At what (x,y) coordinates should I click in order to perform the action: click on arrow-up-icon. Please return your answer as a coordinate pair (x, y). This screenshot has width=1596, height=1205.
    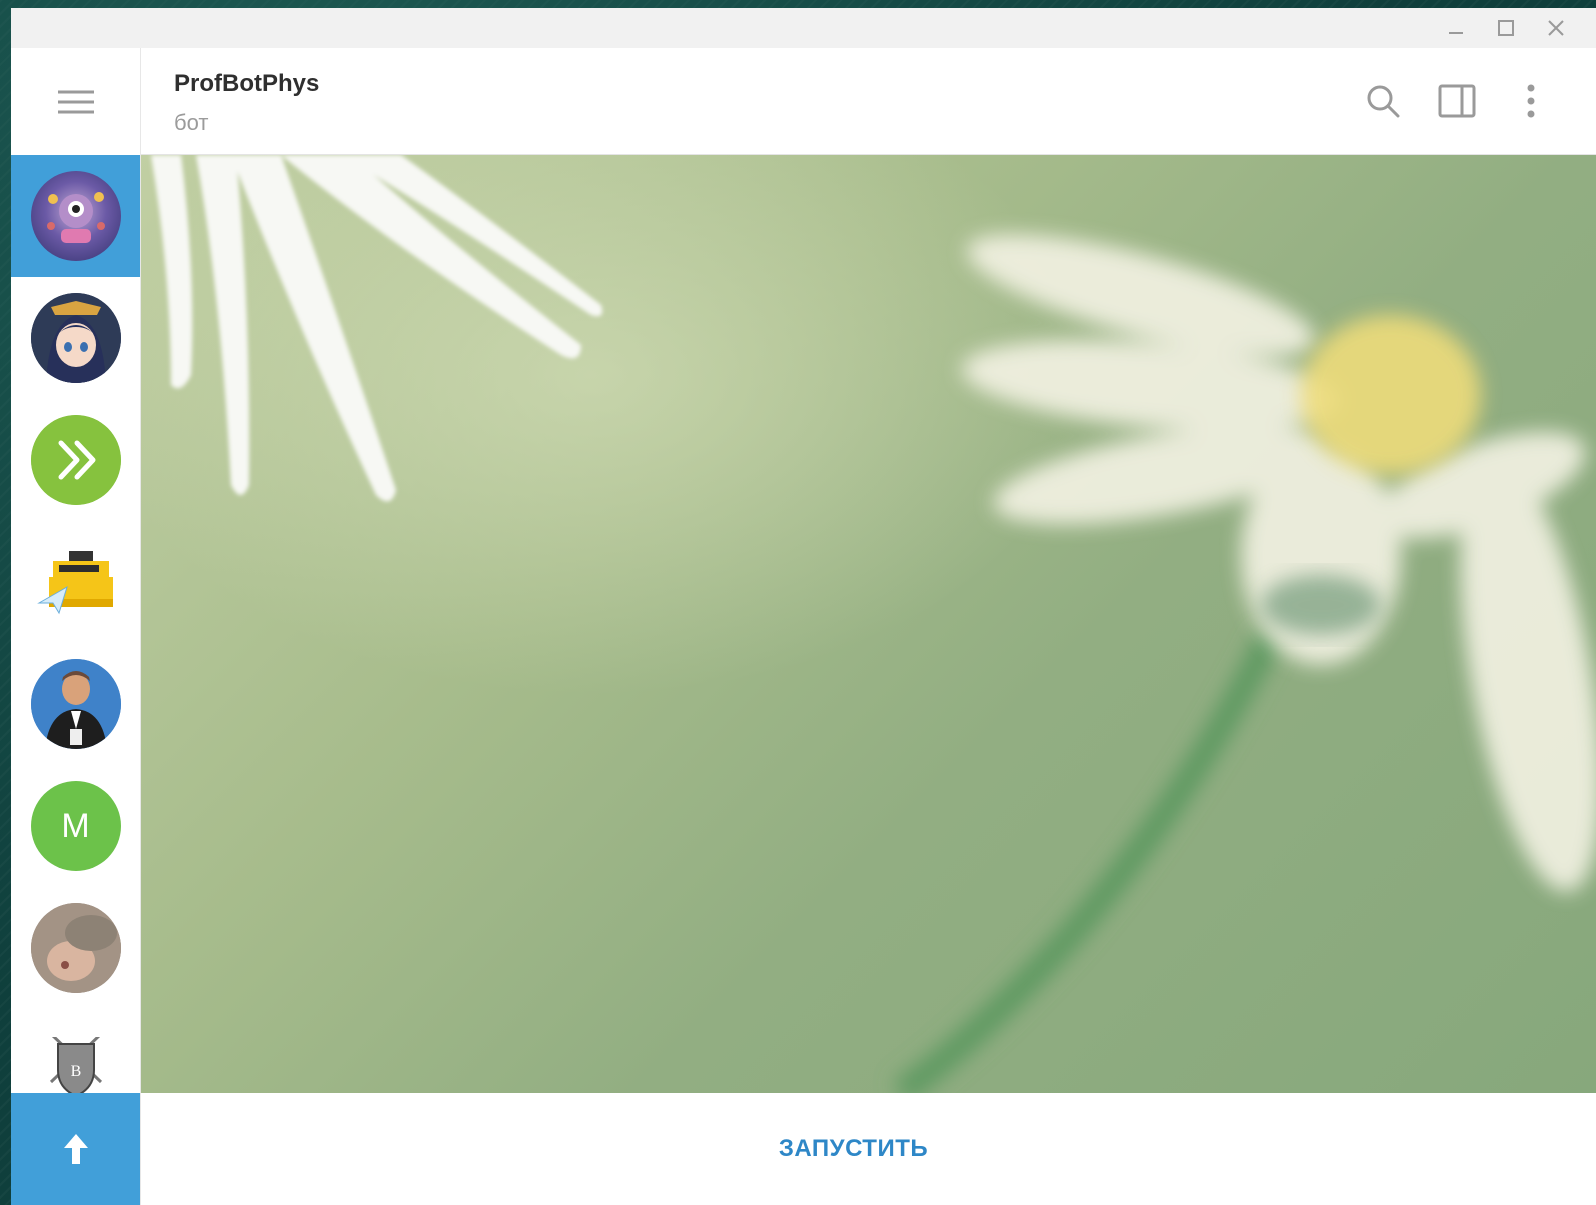
    Looking at the image, I should click on (75, 1149).